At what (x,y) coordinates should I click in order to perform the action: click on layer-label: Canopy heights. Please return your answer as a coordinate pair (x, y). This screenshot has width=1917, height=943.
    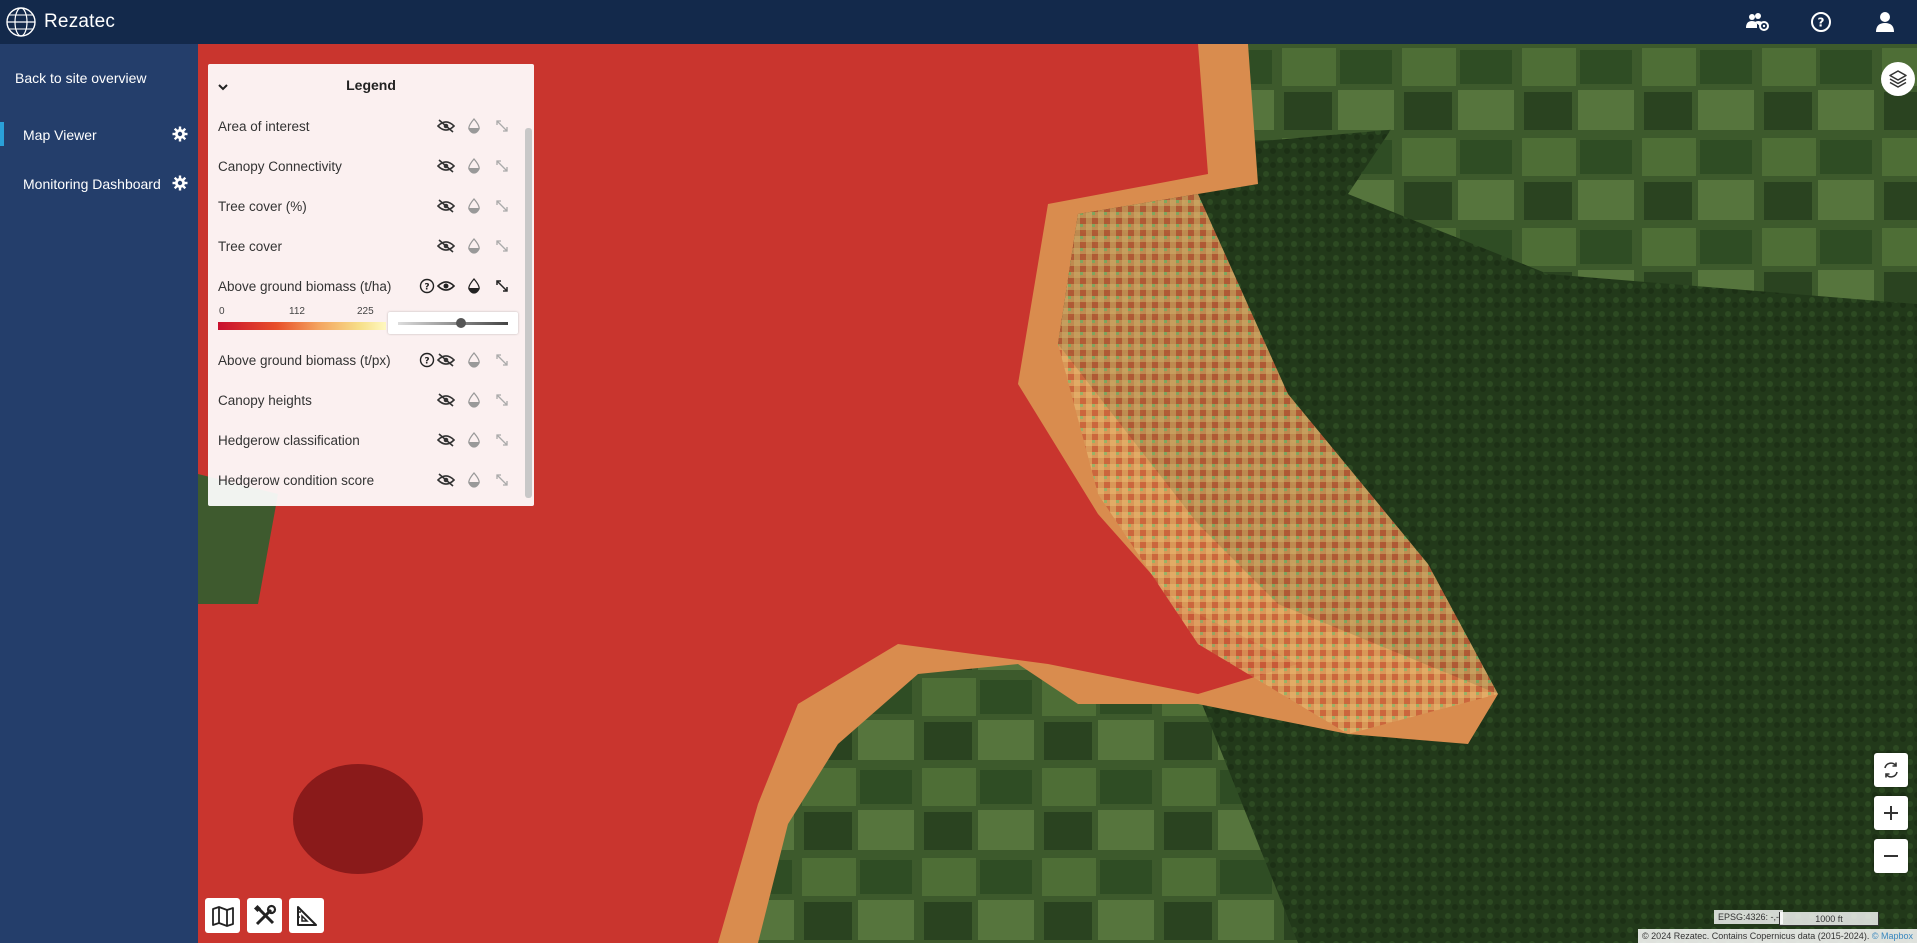
    Looking at the image, I should click on (265, 400).